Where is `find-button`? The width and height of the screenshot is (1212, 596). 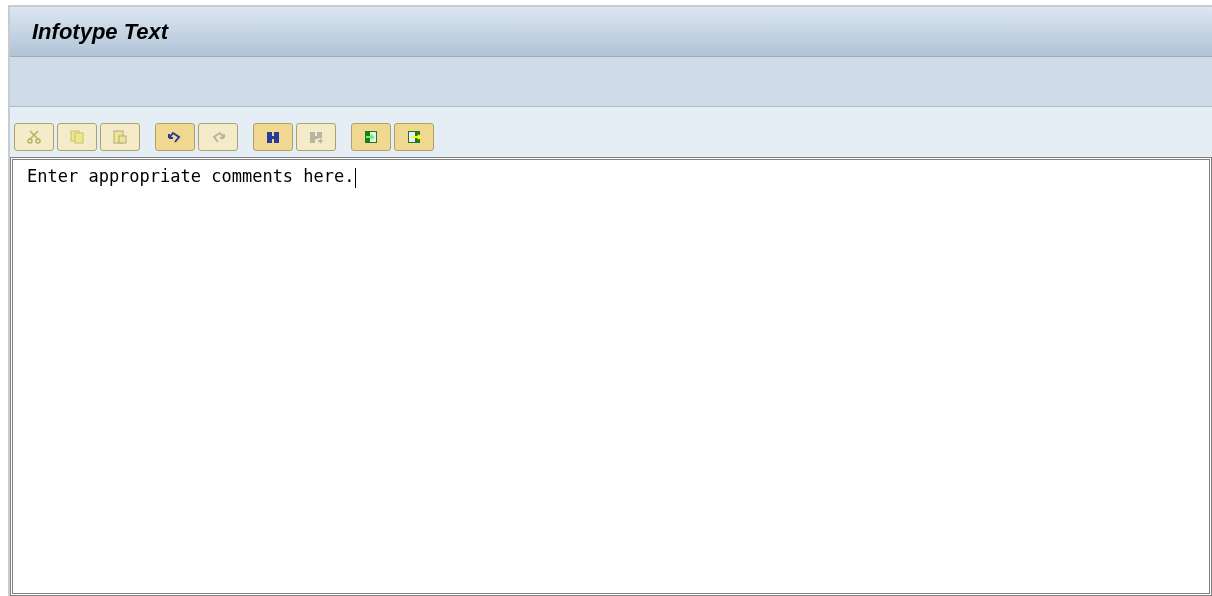
find-button is located at coordinates (273, 137).